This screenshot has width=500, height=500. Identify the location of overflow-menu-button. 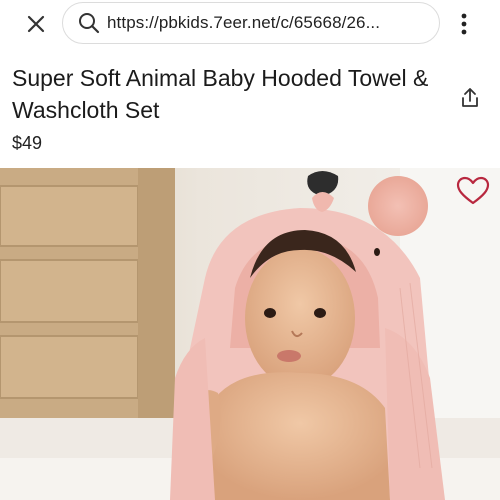
(464, 24).